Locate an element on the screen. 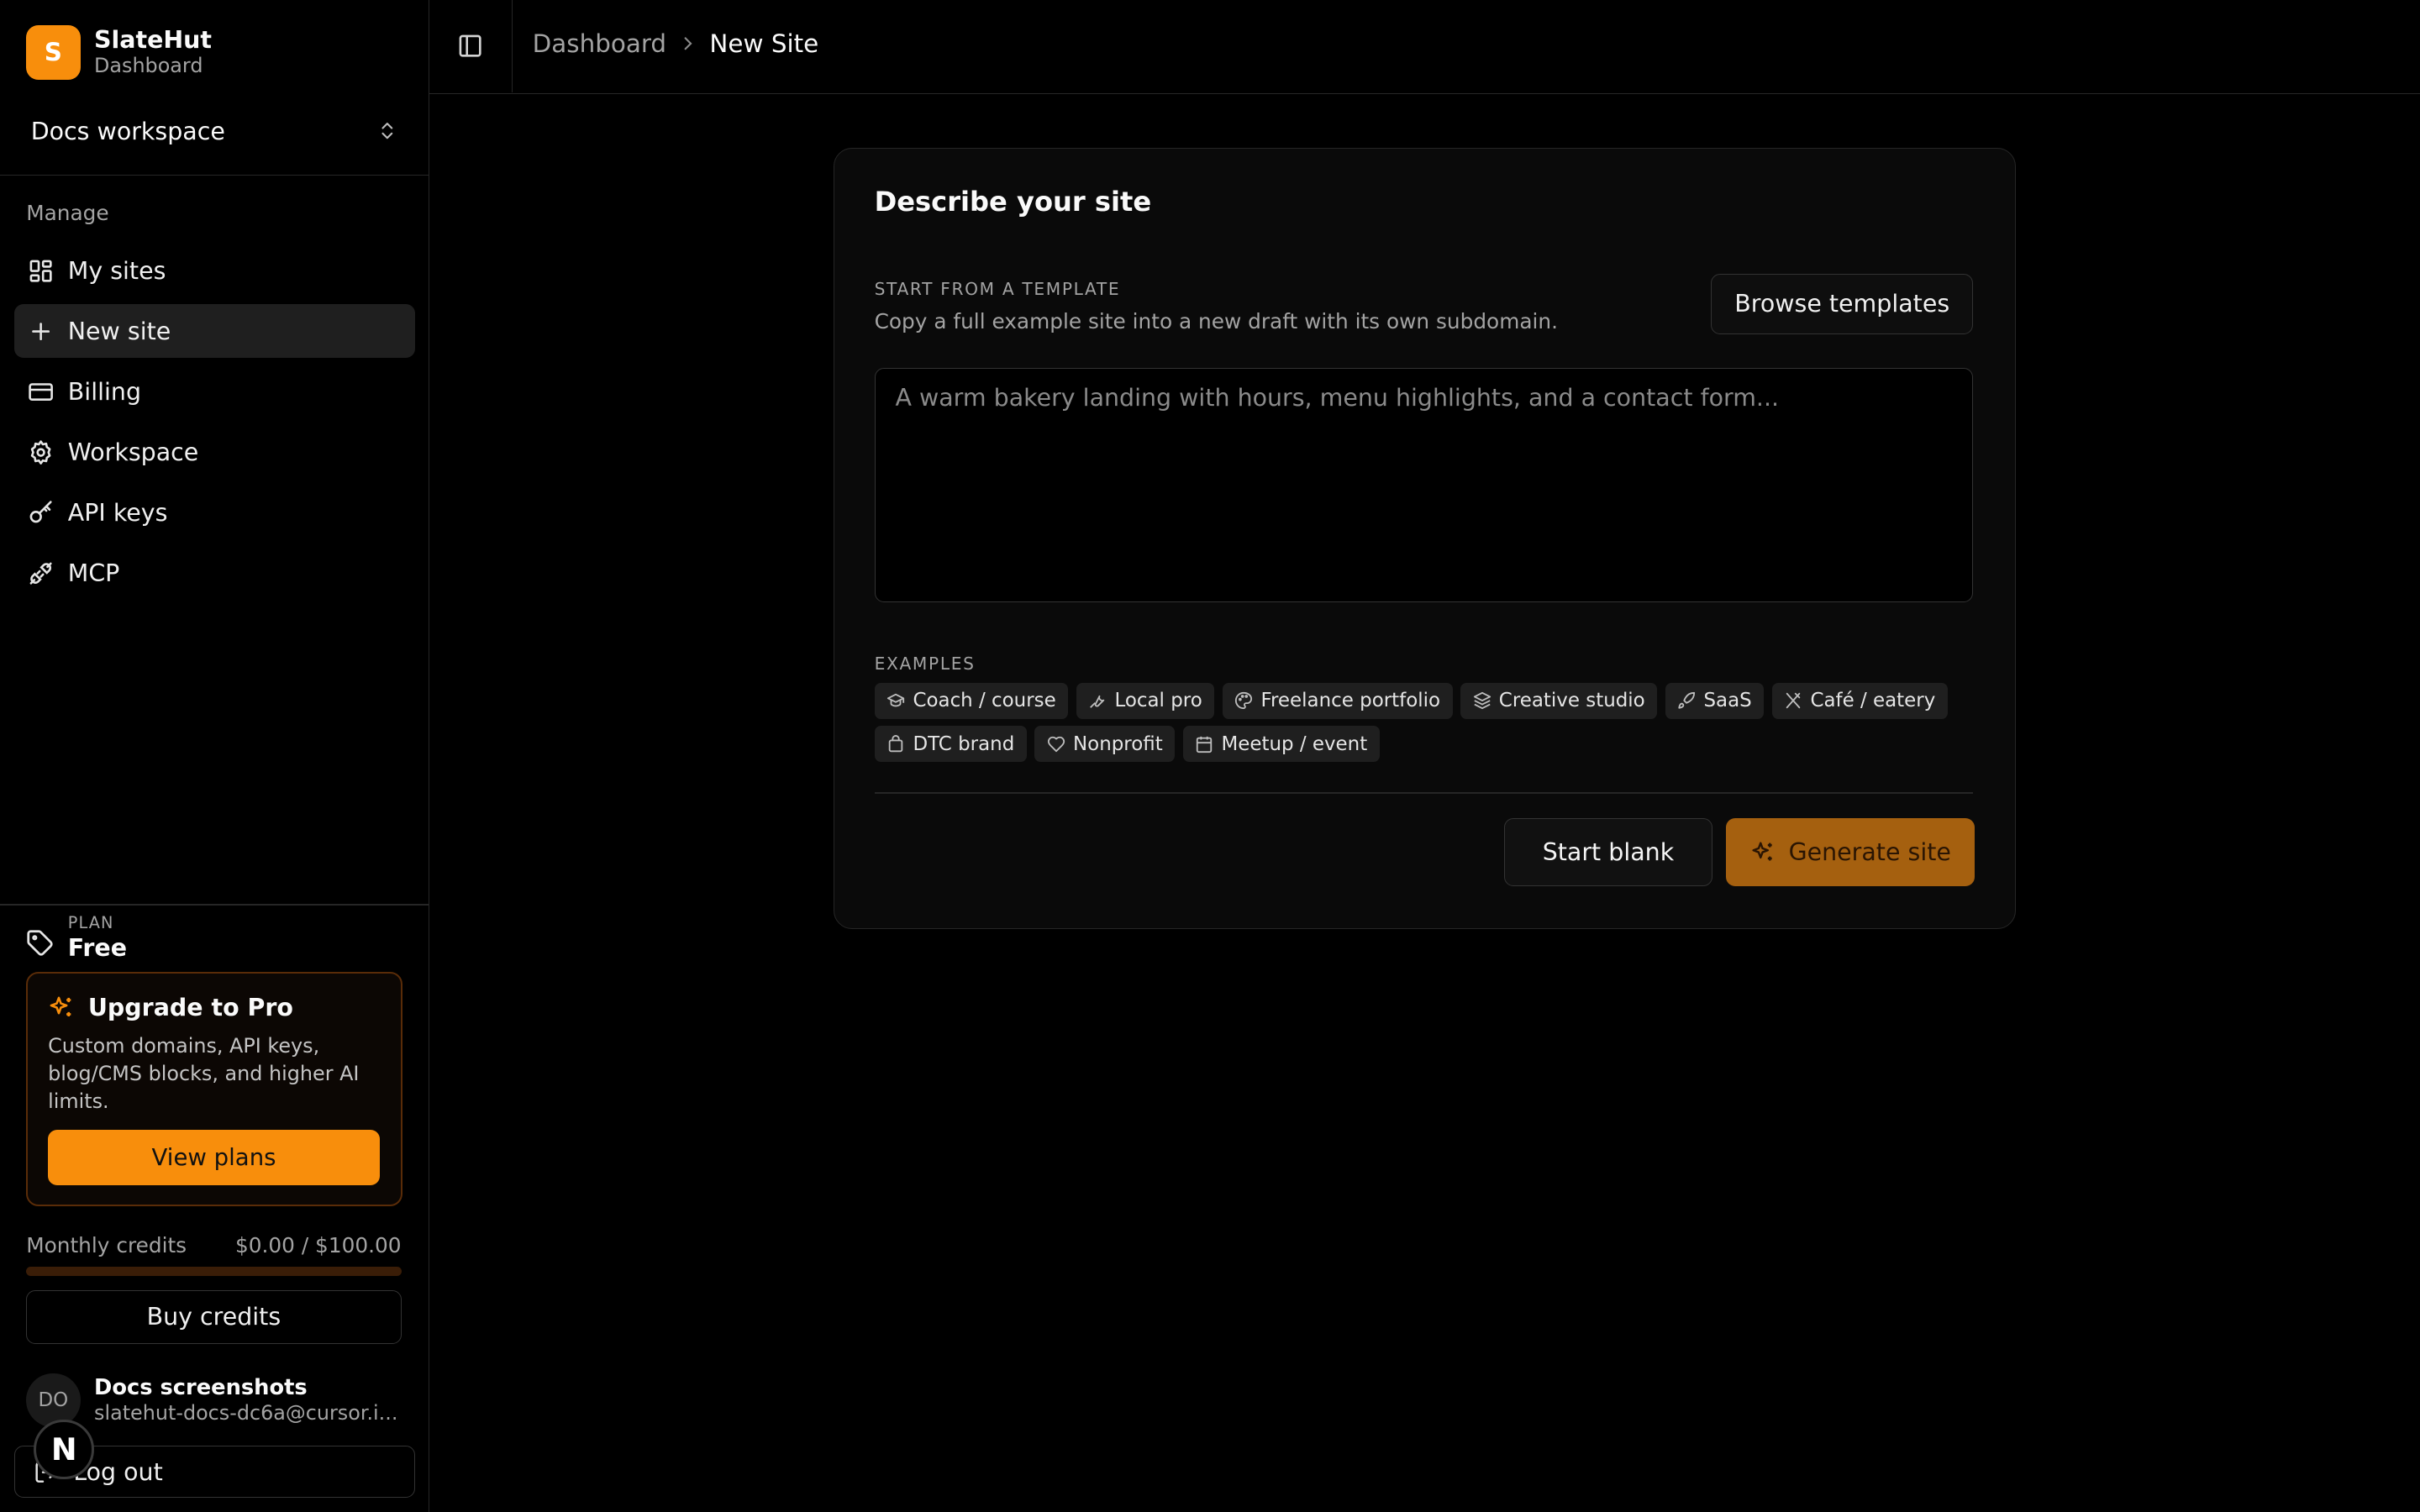  credits-progress-bar is located at coordinates (214, 1271).